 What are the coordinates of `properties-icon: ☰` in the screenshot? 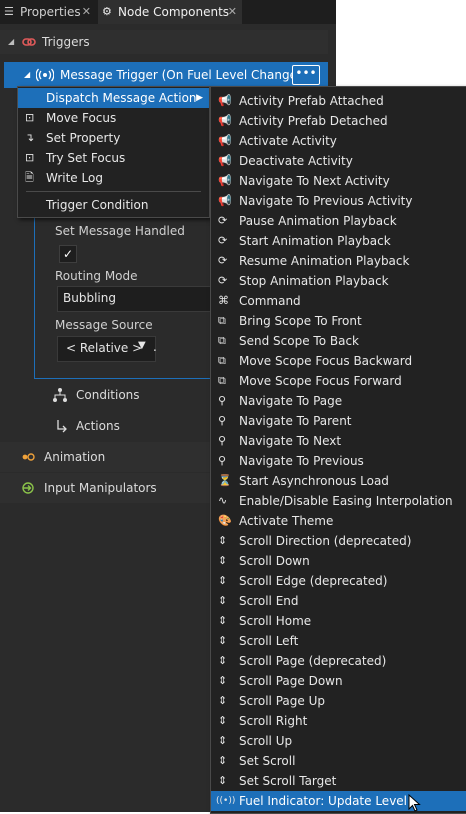 It's located at (9, 11).